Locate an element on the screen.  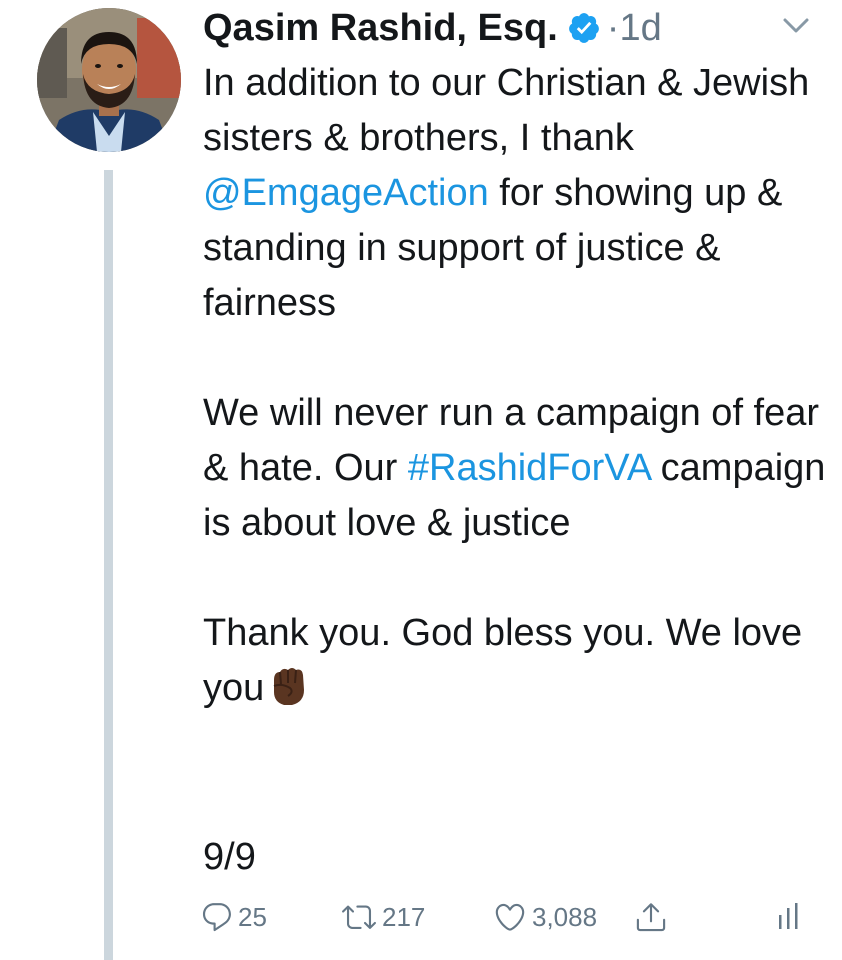
reply-button: 25 is located at coordinates (233, 917).